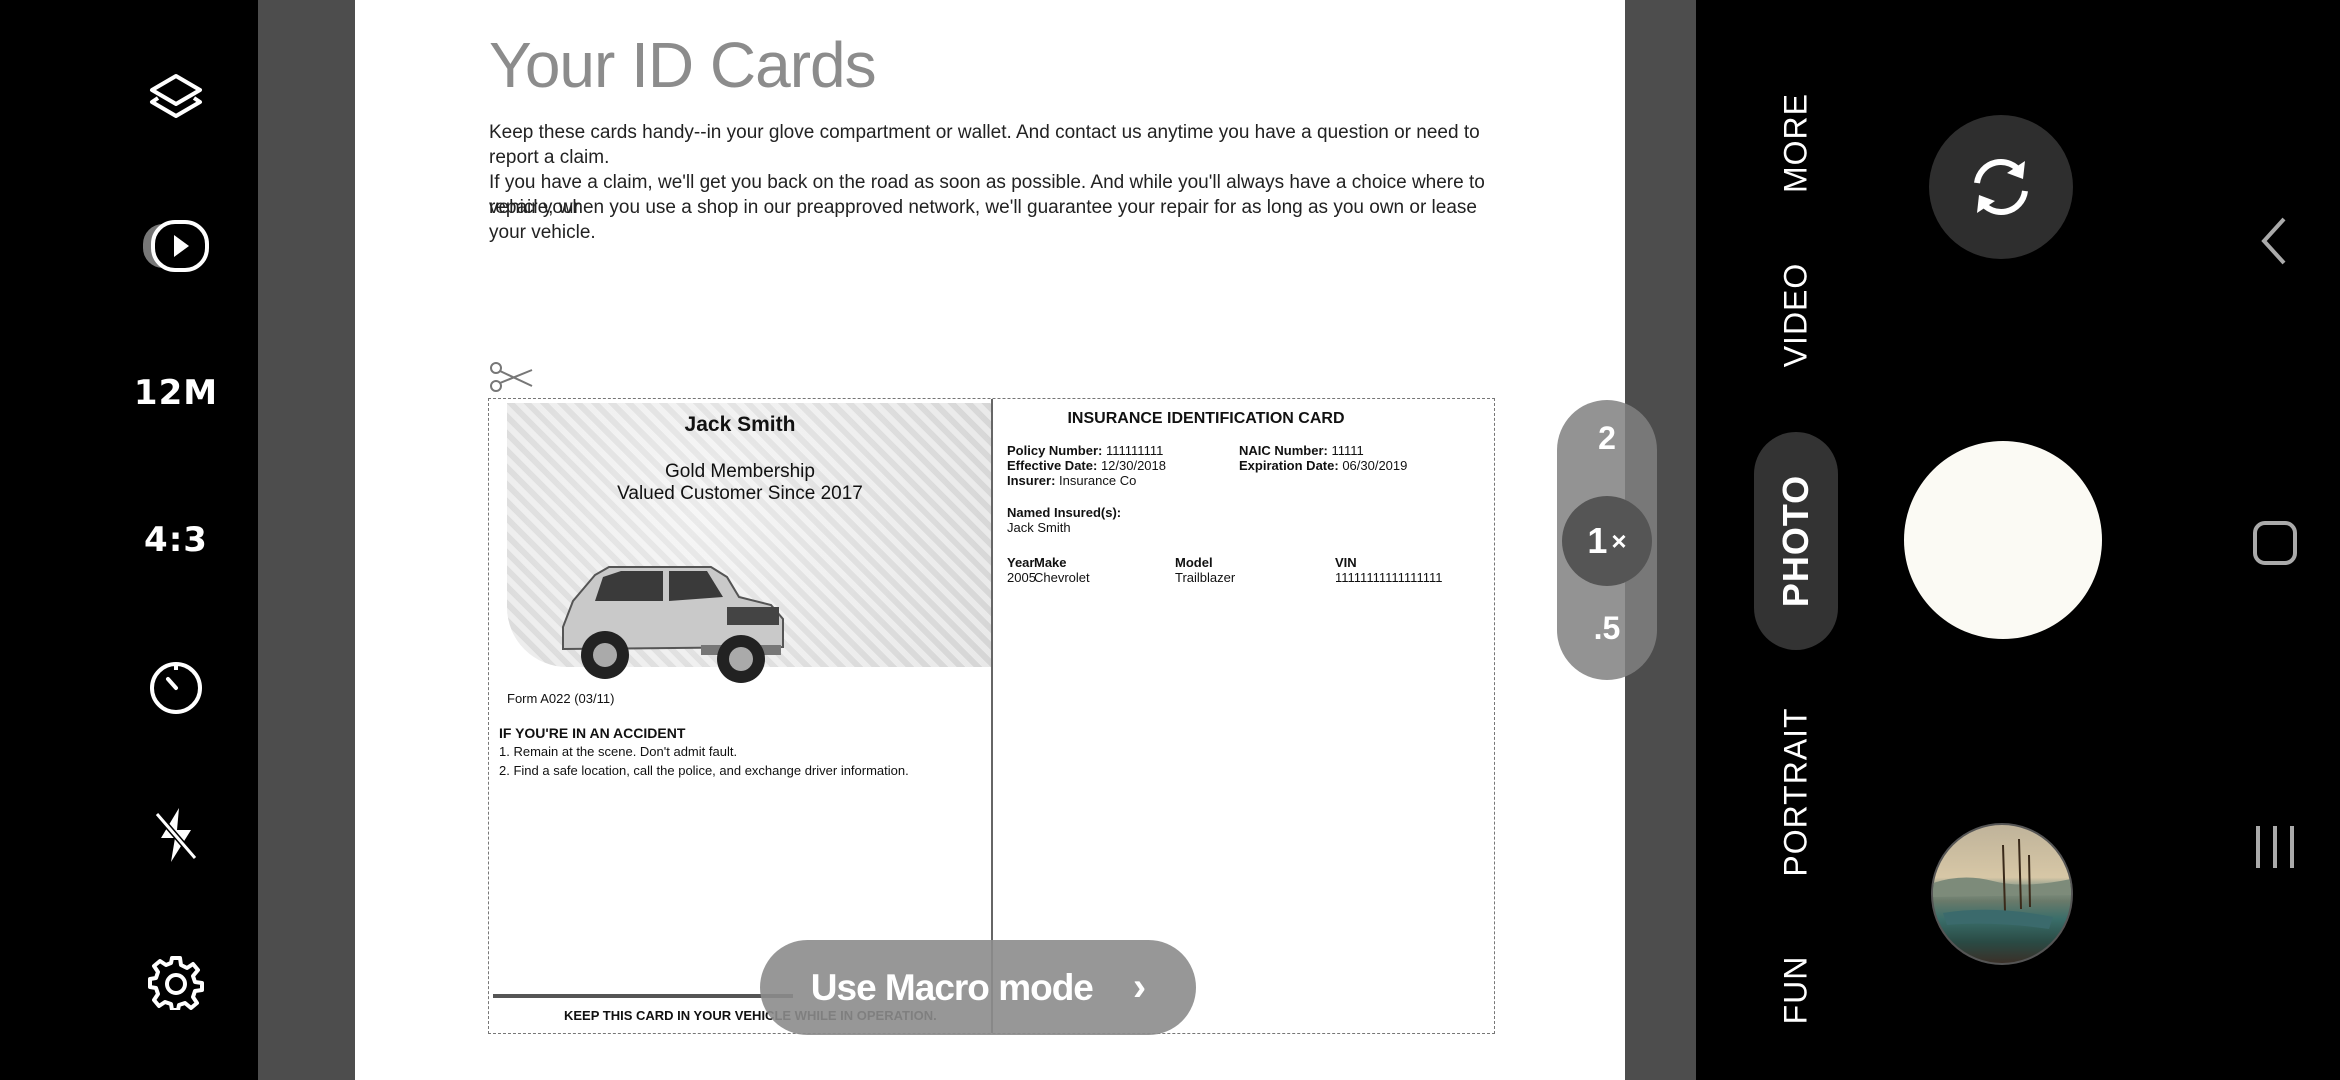  Describe the element at coordinates (1796, 143) in the screenshot. I see `mode-more: MORE` at that location.